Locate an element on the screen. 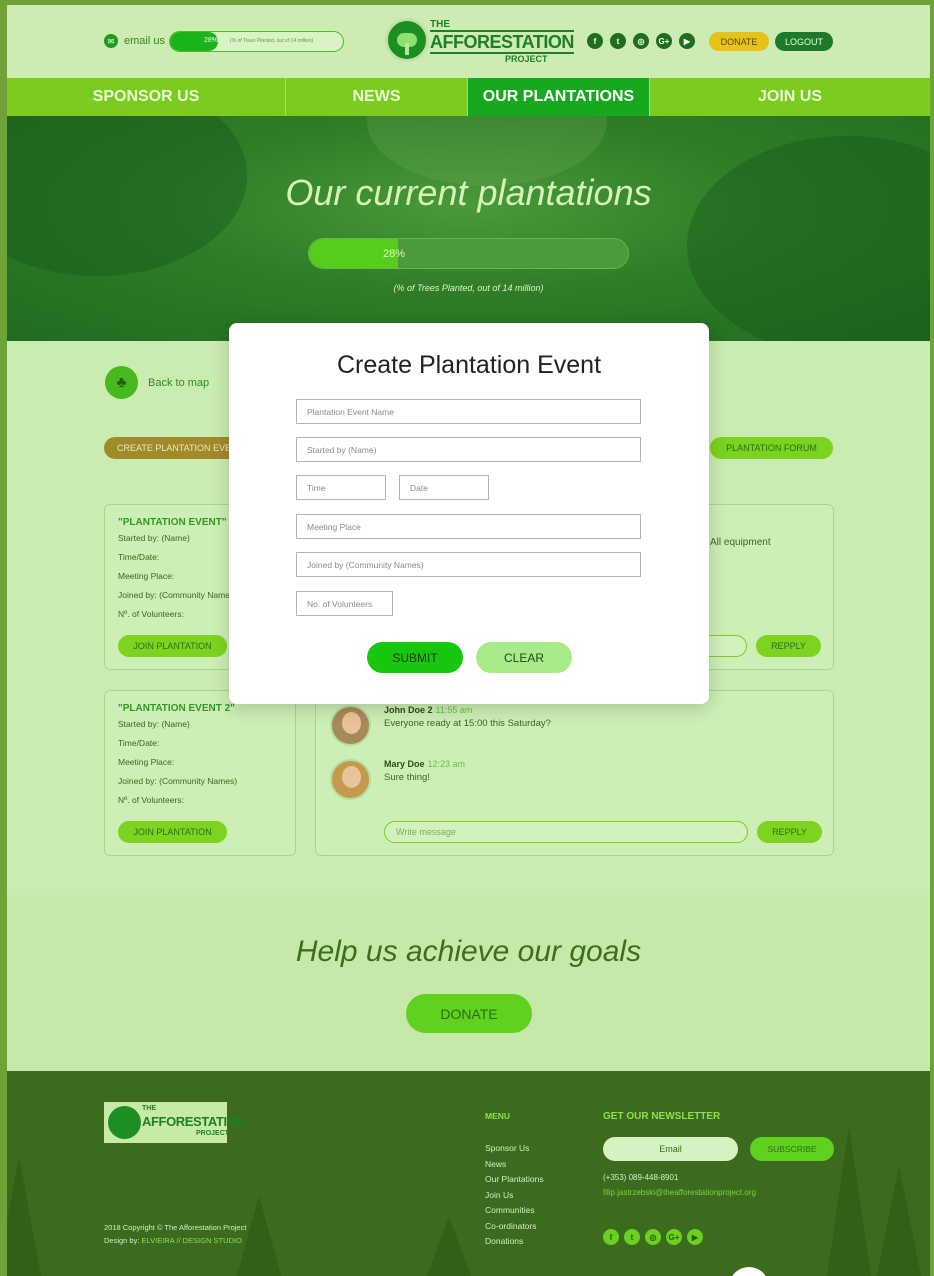 The image size is (934, 1276). email-us-label: email us is located at coordinates (144, 41).